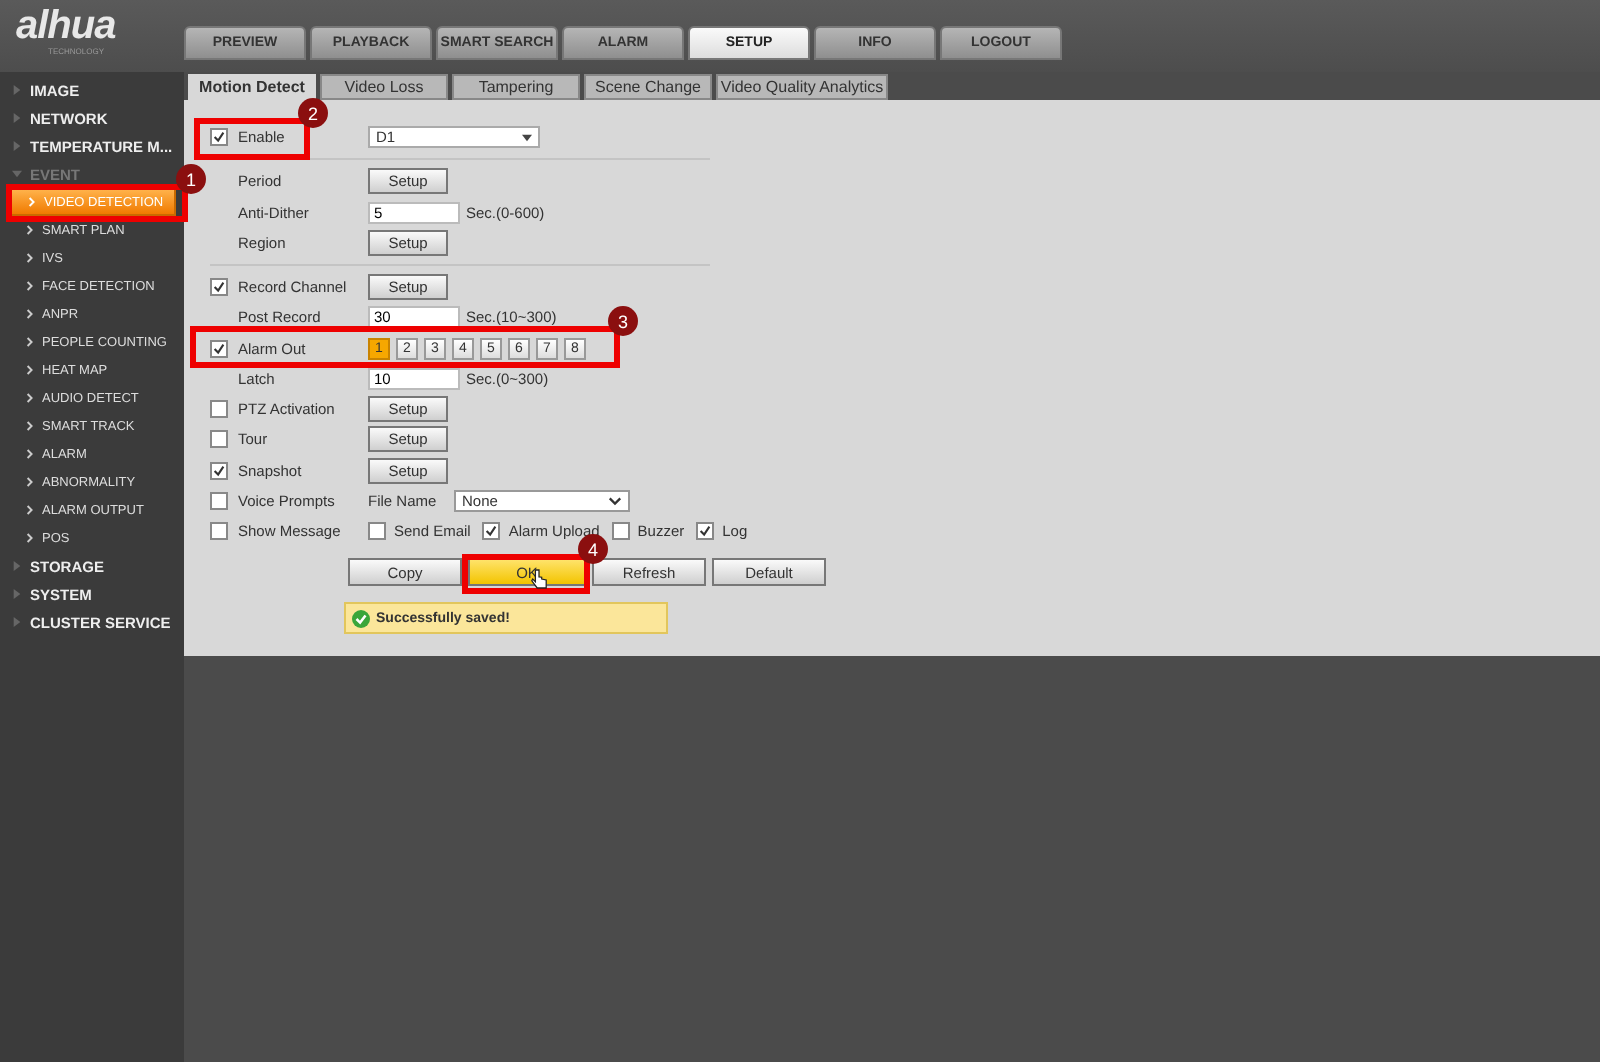 This screenshot has height=1062, width=1600. I want to click on logo: alhua, so click(67, 26).